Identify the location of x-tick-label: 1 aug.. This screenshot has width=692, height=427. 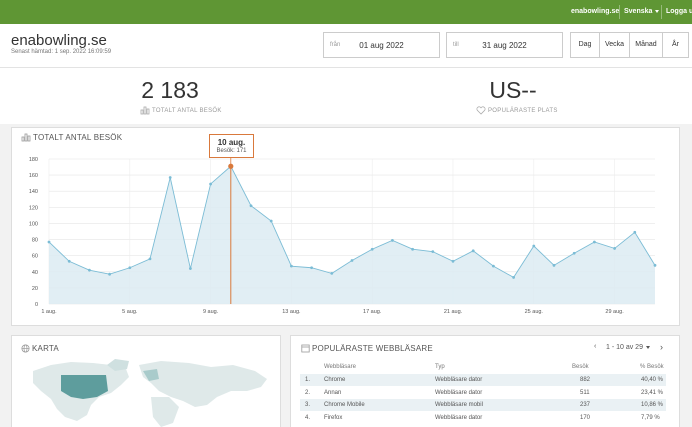
(49, 312).